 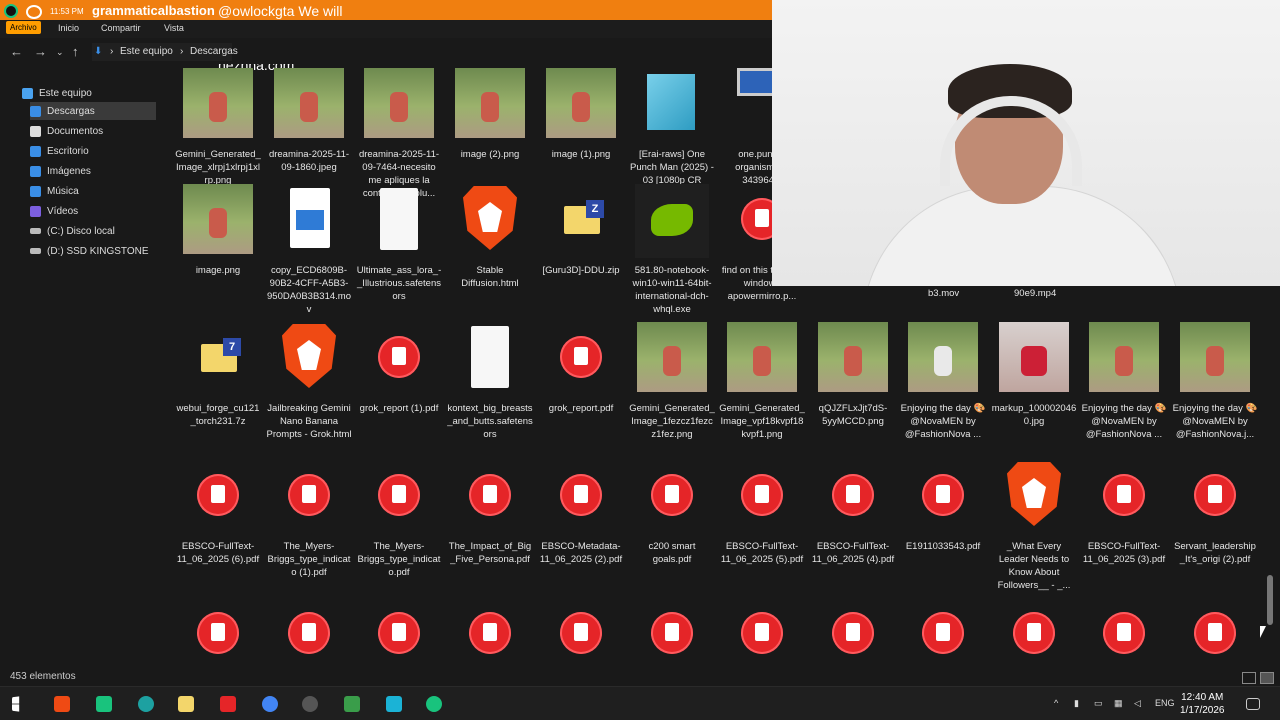 I want to click on app3-taskbar-icon, so click(x=394, y=704).